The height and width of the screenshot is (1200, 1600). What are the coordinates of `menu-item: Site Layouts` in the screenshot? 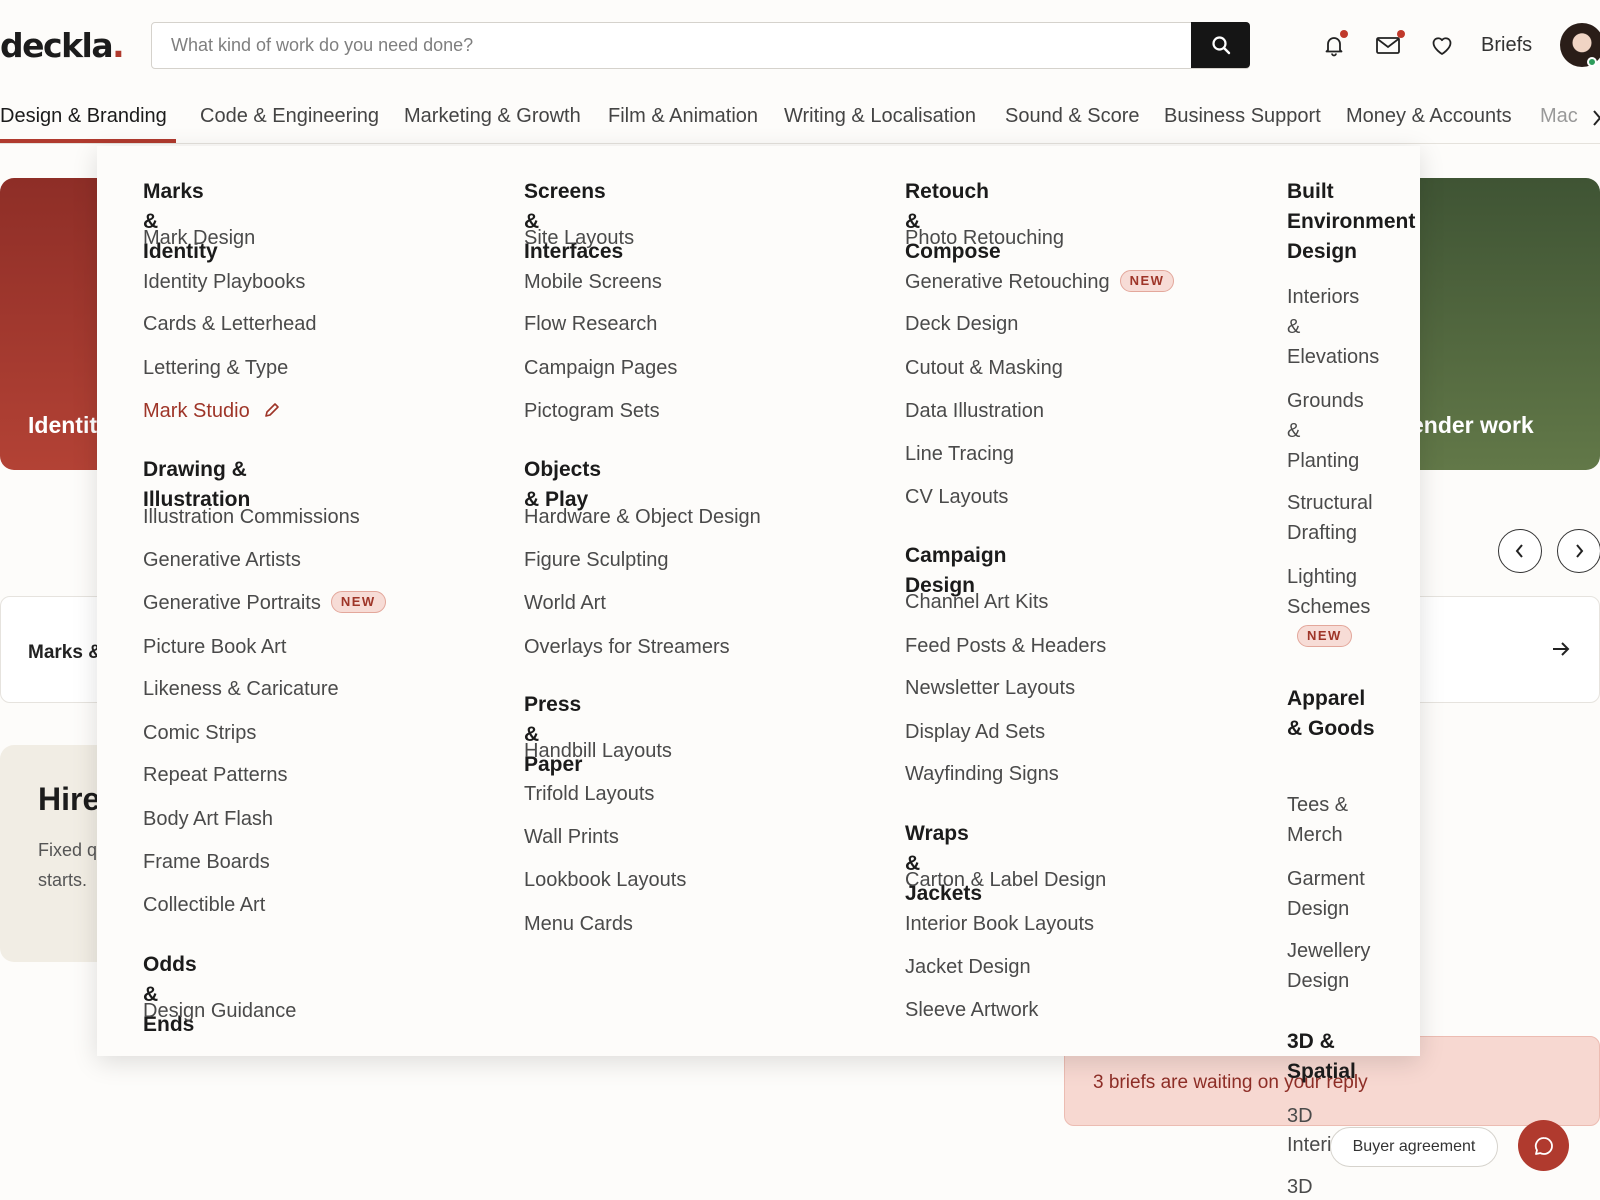 It's located at (579, 238).